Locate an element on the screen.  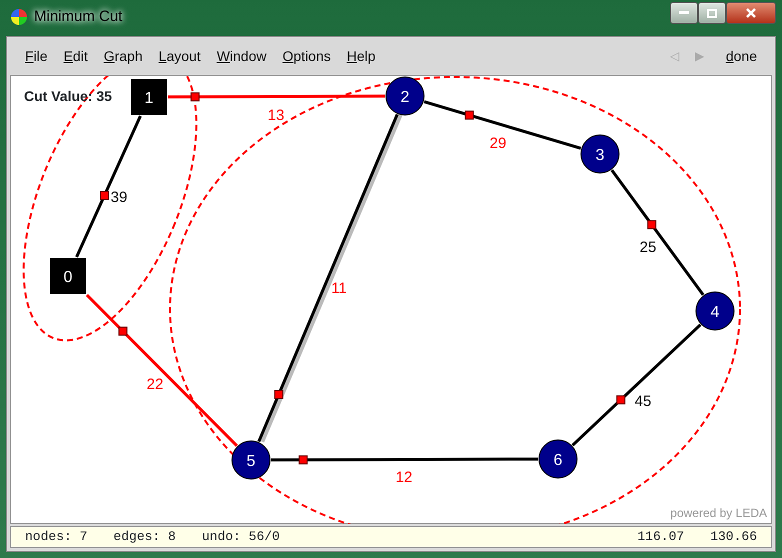
menu-item: File is located at coordinates (36, 56).